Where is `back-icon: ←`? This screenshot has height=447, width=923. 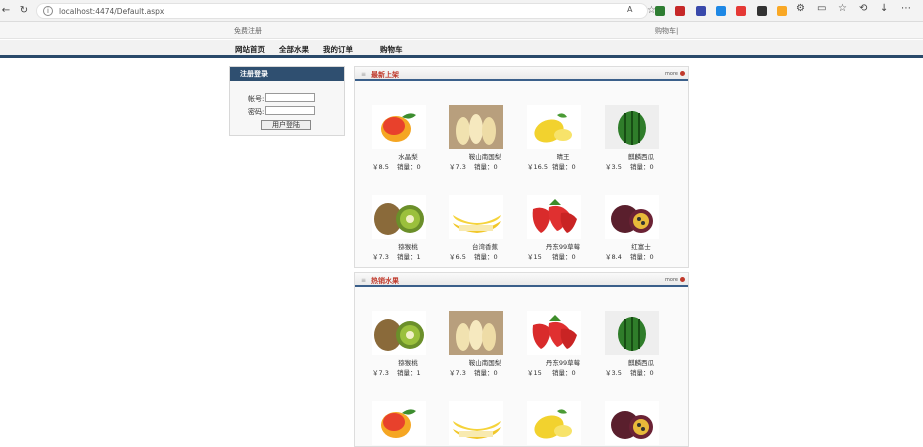 back-icon: ← is located at coordinates (6, 11).